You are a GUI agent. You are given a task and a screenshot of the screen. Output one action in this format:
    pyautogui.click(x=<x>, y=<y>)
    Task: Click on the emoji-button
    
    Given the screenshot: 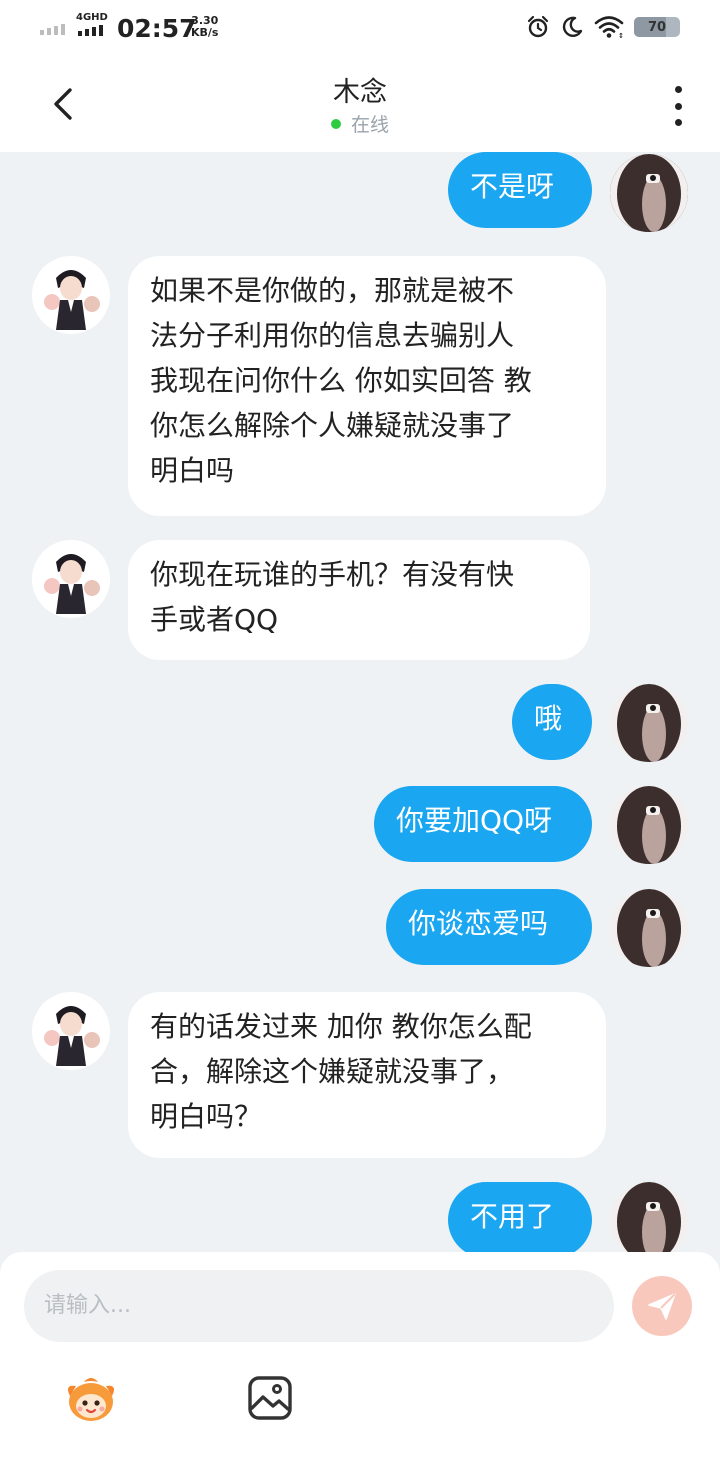 What is the action you would take?
    pyautogui.click(x=91, y=1399)
    